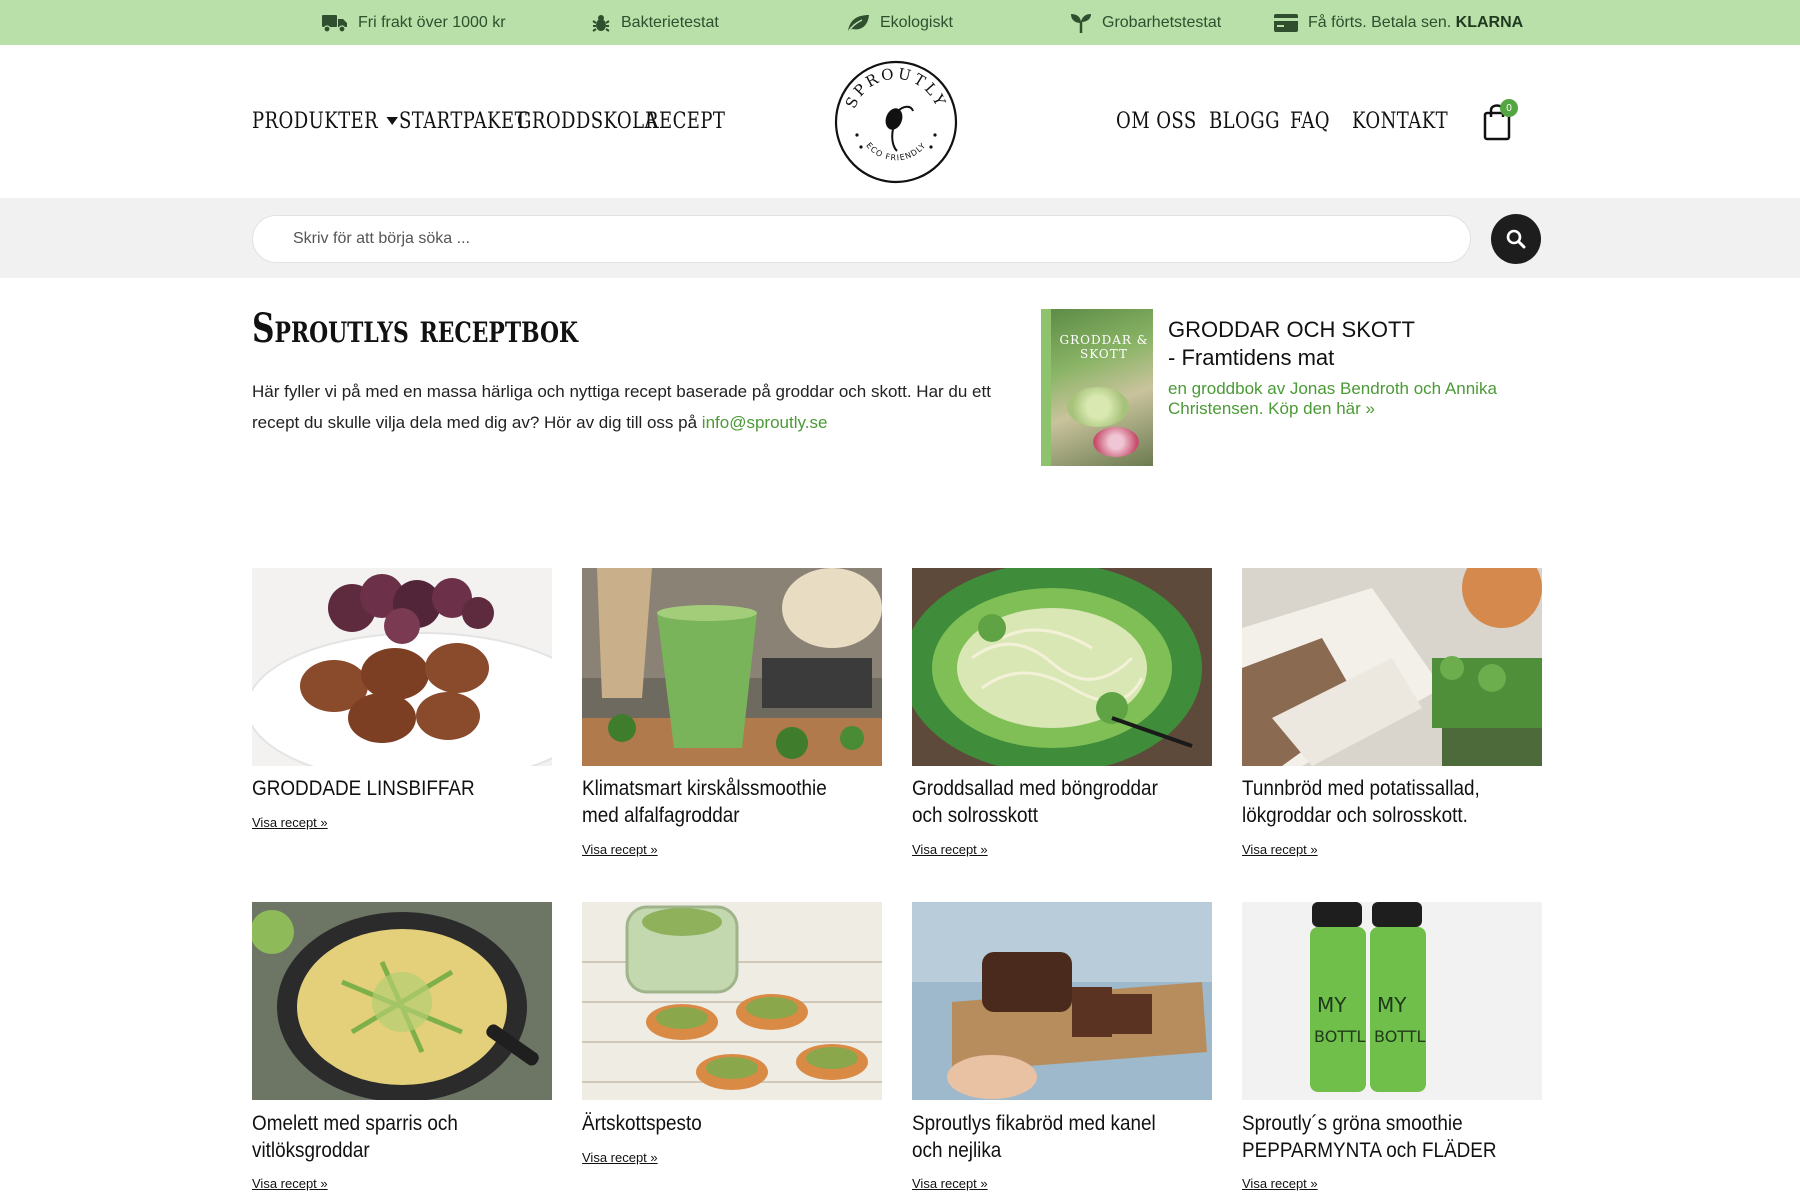  What do you see at coordinates (334, 23) in the screenshot?
I see `truck-icon` at bounding box center [334, 23].